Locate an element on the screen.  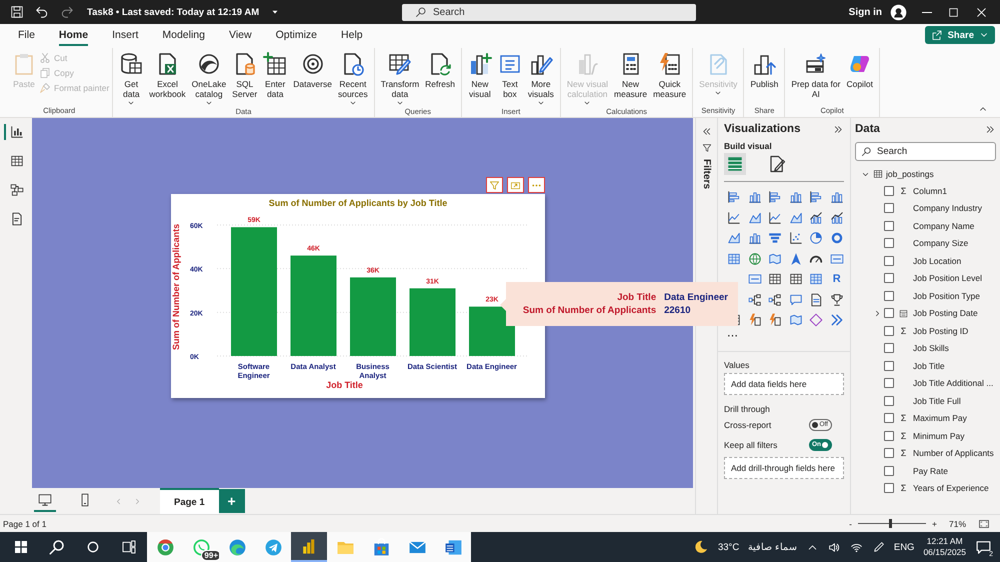
field-name: Job Posting Date is located at coordinates (945, 313).